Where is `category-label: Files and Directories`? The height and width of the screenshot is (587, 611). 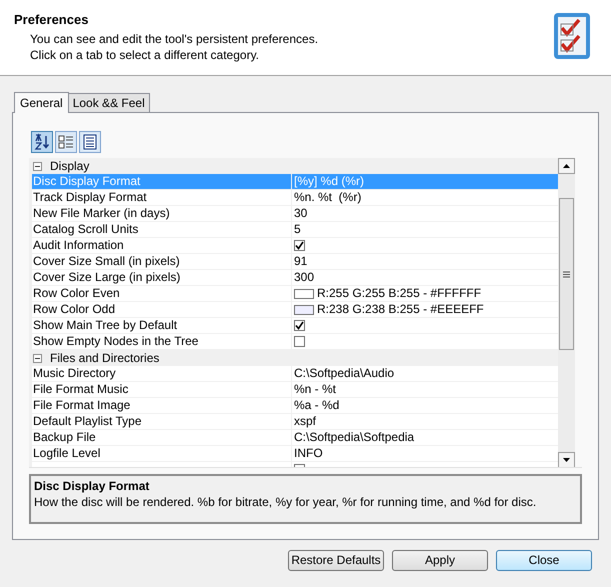
category-label: Files and Directories is located at coordinates (105, 358).